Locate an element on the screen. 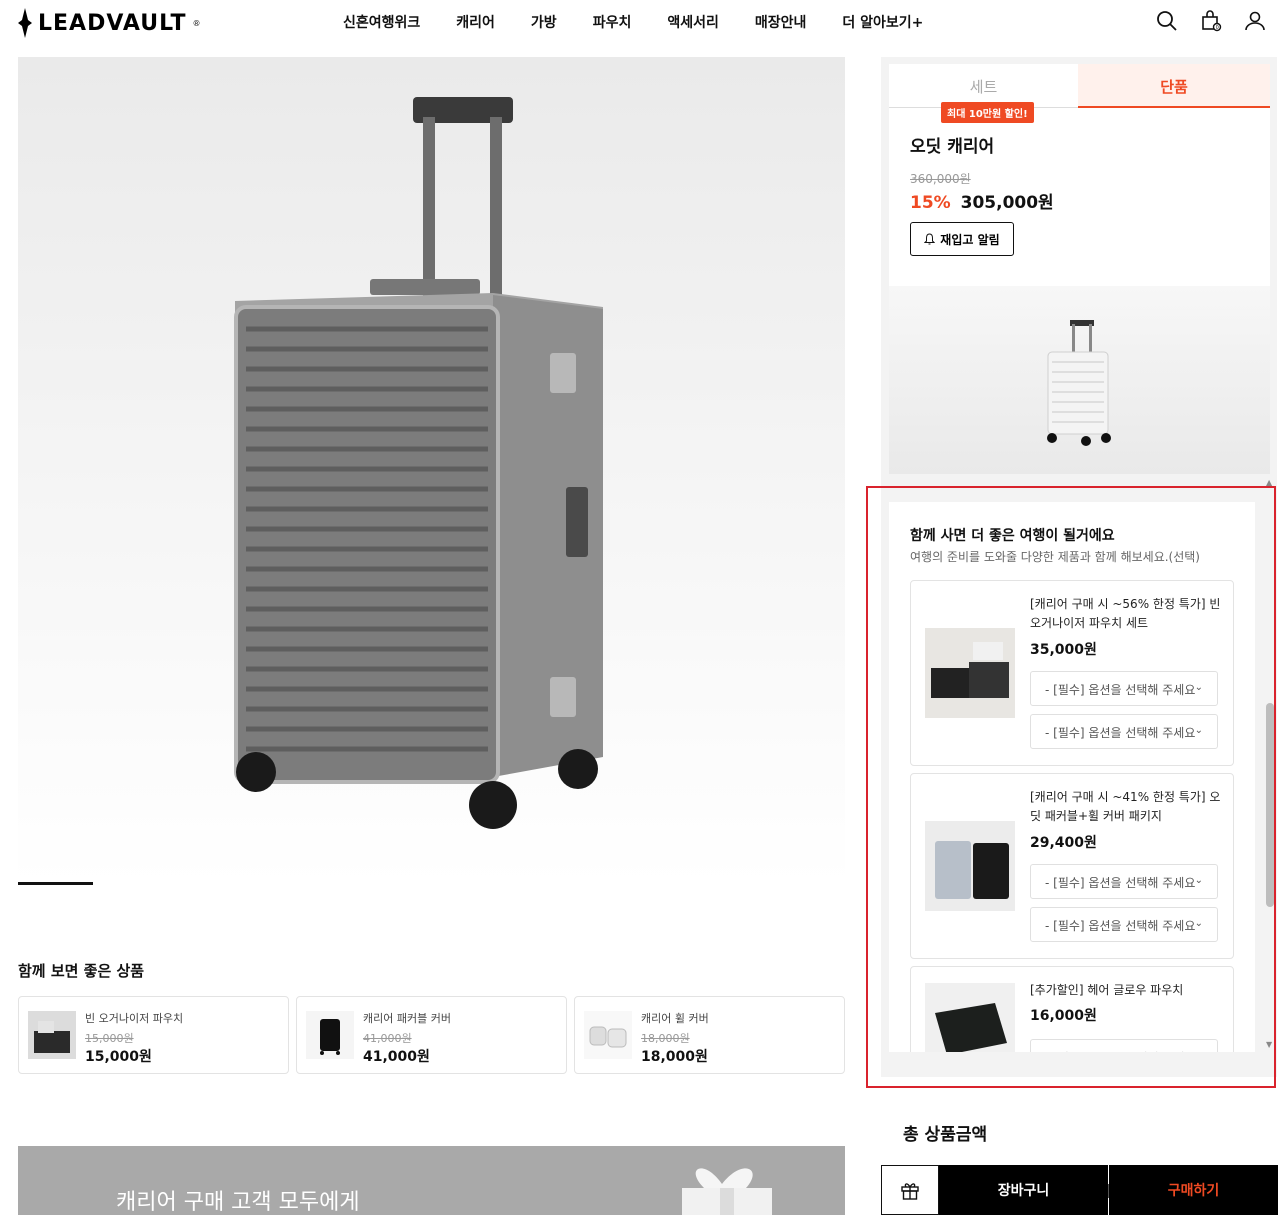 The height and width of the screenshot is (1215, 1278). product-name: 캐리어 휠 커버 is located at coordinates (675, 1018).